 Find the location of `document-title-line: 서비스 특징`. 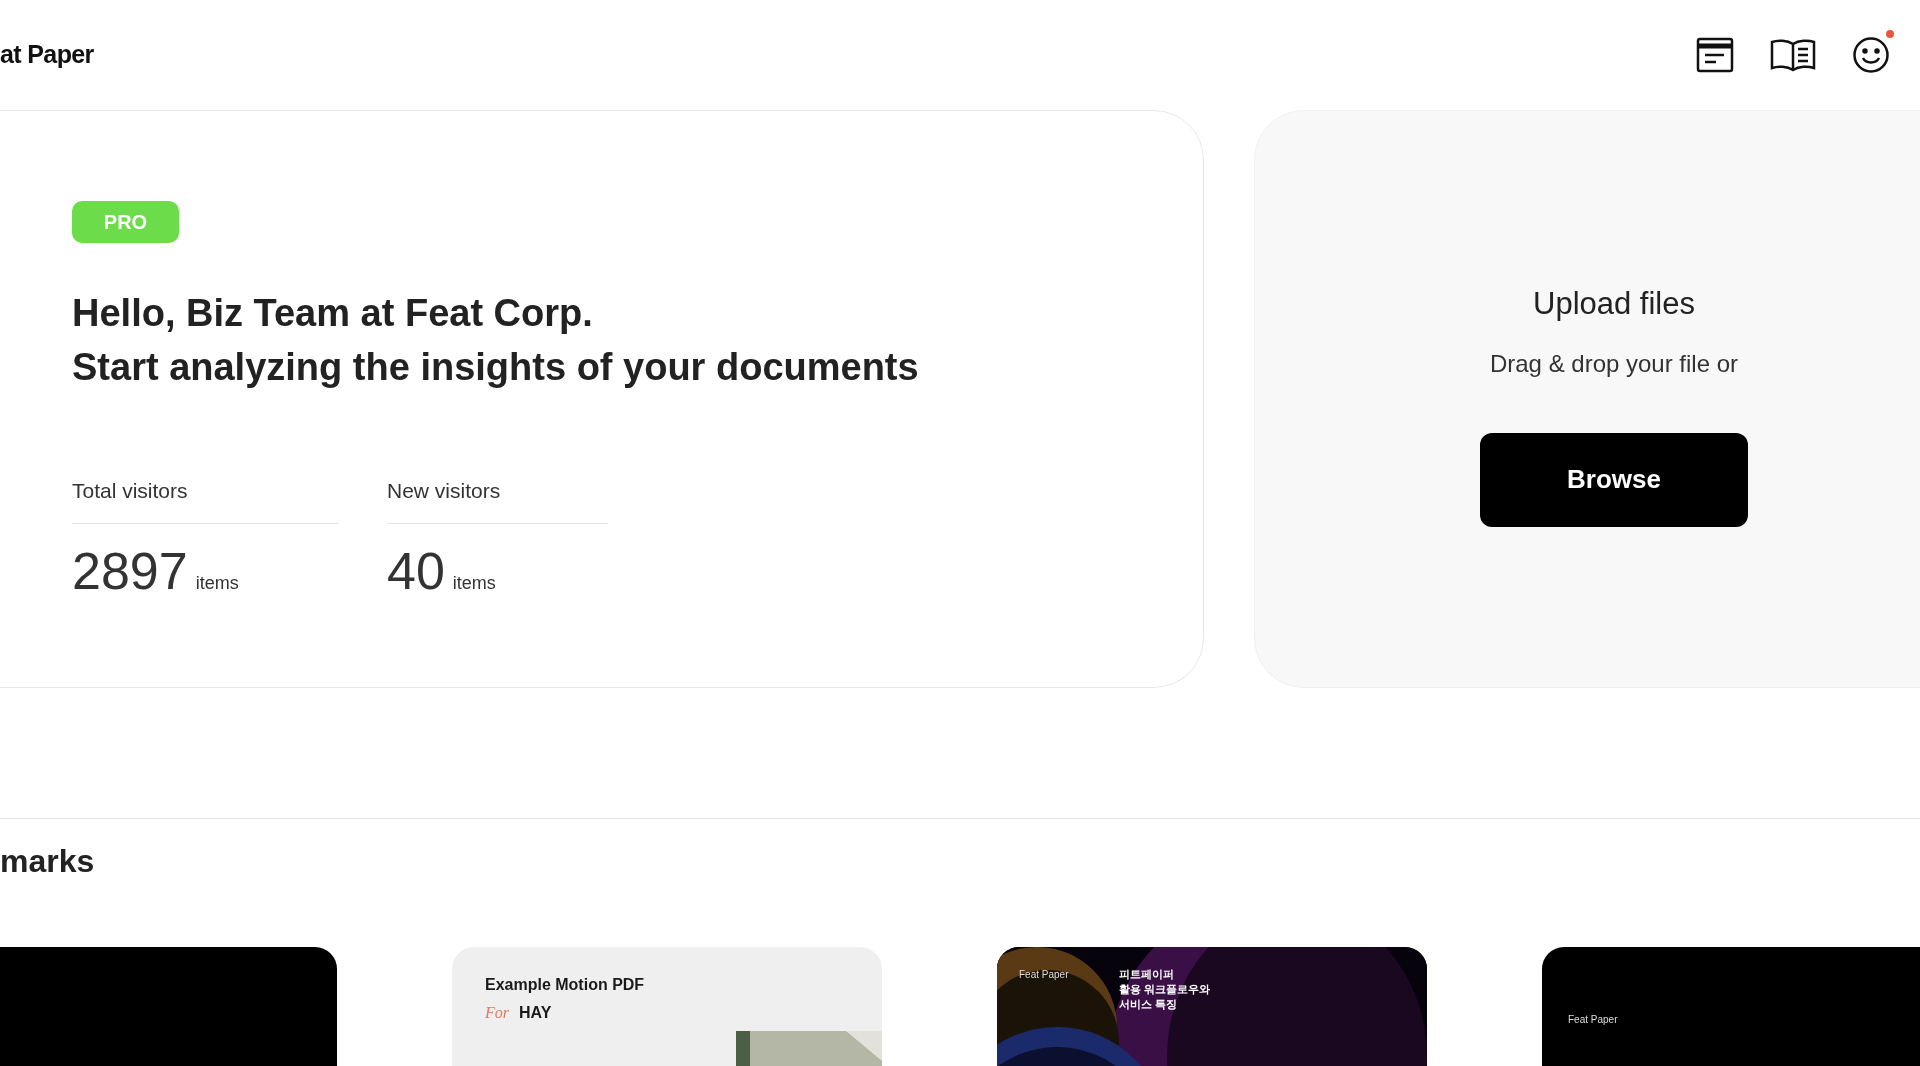

document-title-line: 서비스 특징 is located at coordinates (1149, 1004).